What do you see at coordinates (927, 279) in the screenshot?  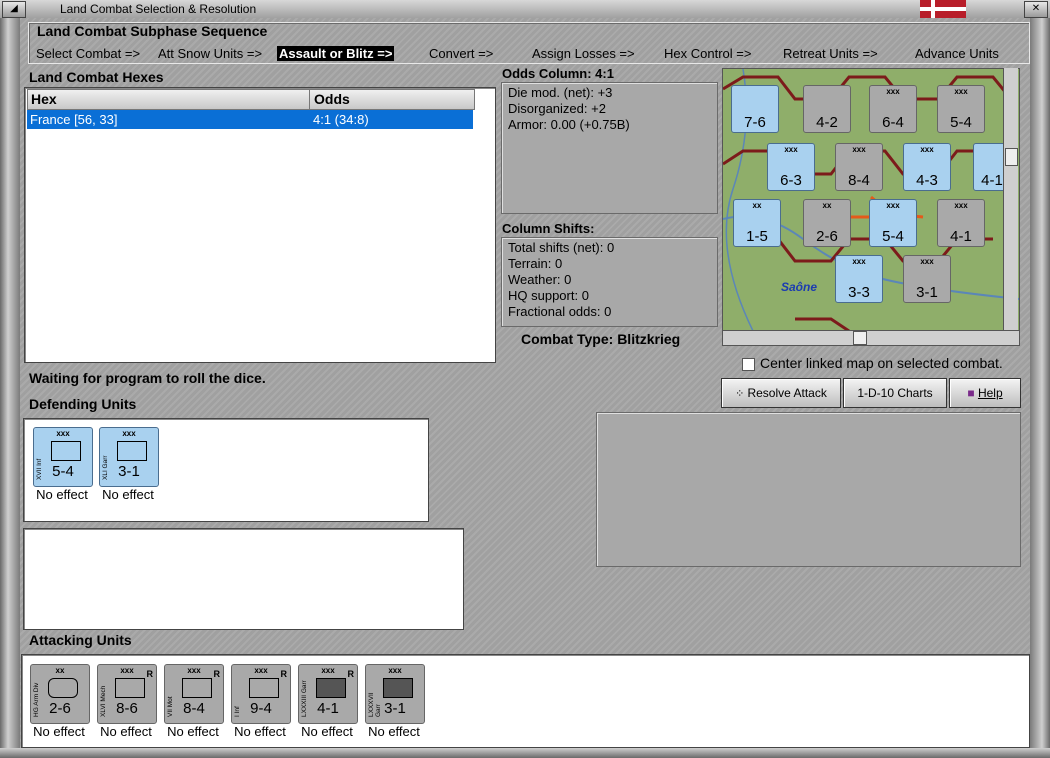 I see `map-counter: xxx 3-1` at bounding box center [927, 279].